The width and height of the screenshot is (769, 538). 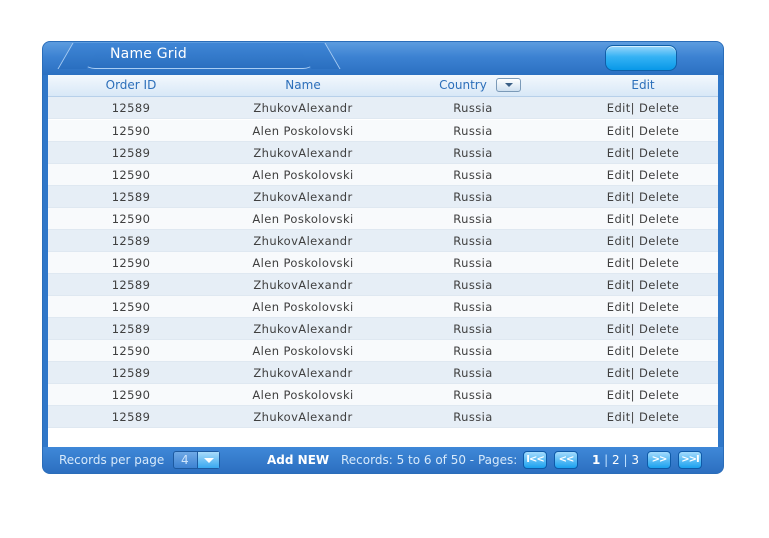 I want to click on country-sort-dropdown, so click(x=508, y=85).